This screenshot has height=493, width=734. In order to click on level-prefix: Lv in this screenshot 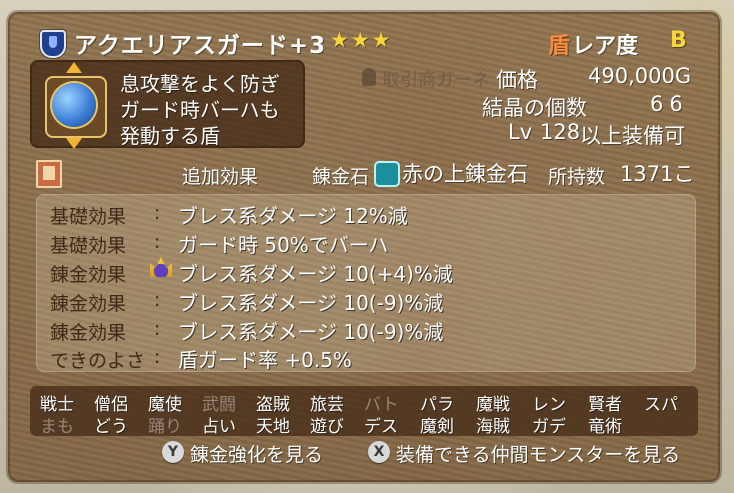, I will do `click(520, 132)`.